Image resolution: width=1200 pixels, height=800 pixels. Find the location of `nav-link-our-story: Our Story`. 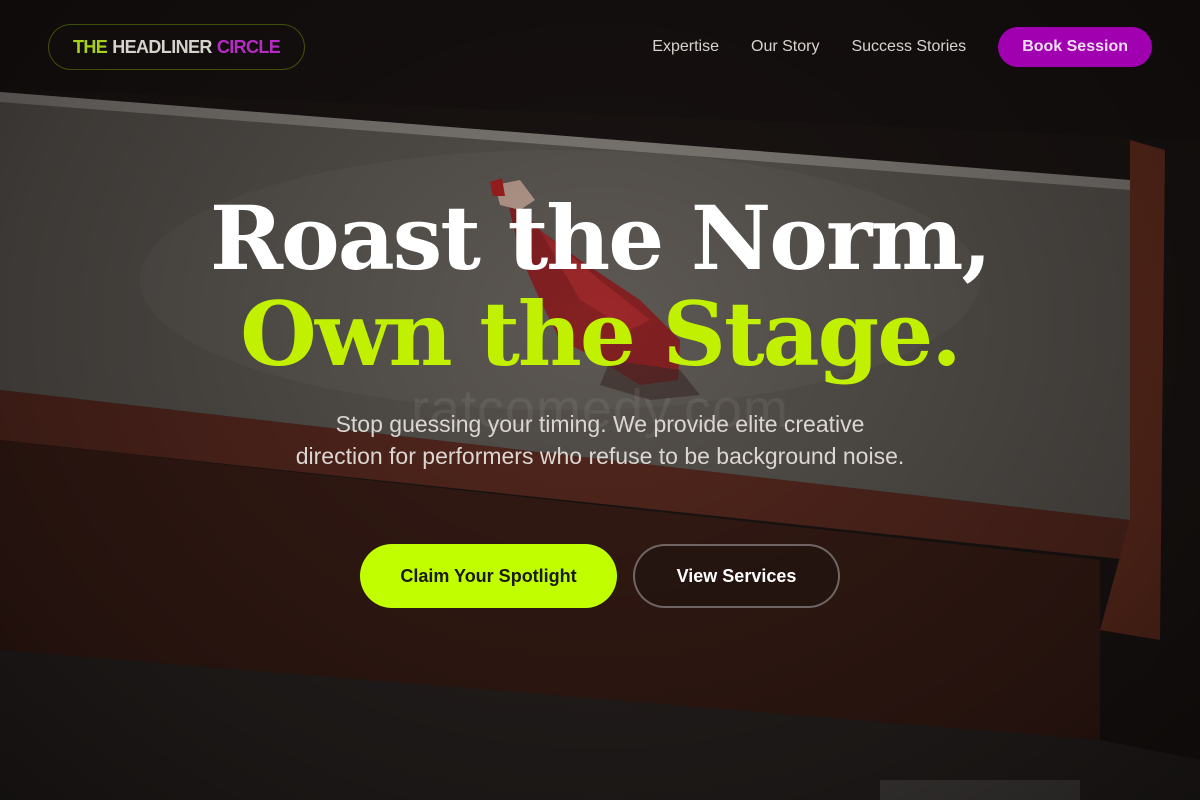

nav-link-our-story: Our Story is located at coordinates (785, 47).